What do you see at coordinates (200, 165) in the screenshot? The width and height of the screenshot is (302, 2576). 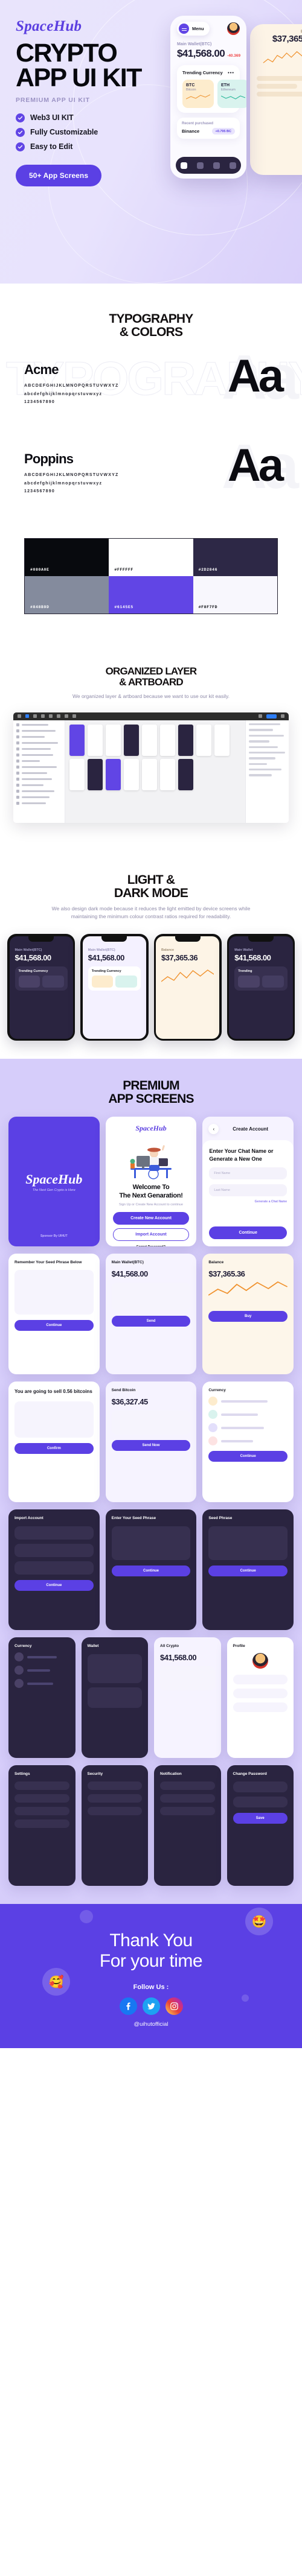 I see `tab-chart-icon` at bounding box center [200, 165].